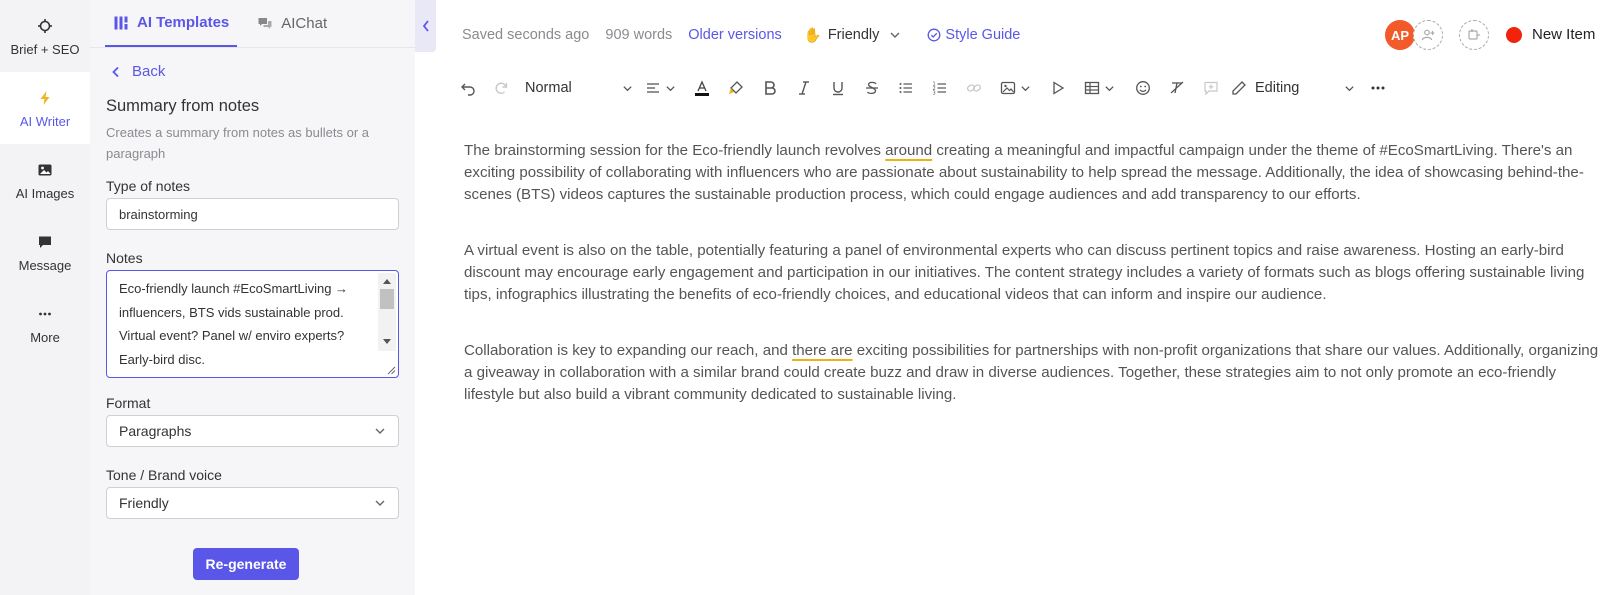 The height and width of the screenshot is (595, 1612). I want to click on tone-label: Tone / Brand voice, so click(164, 475).